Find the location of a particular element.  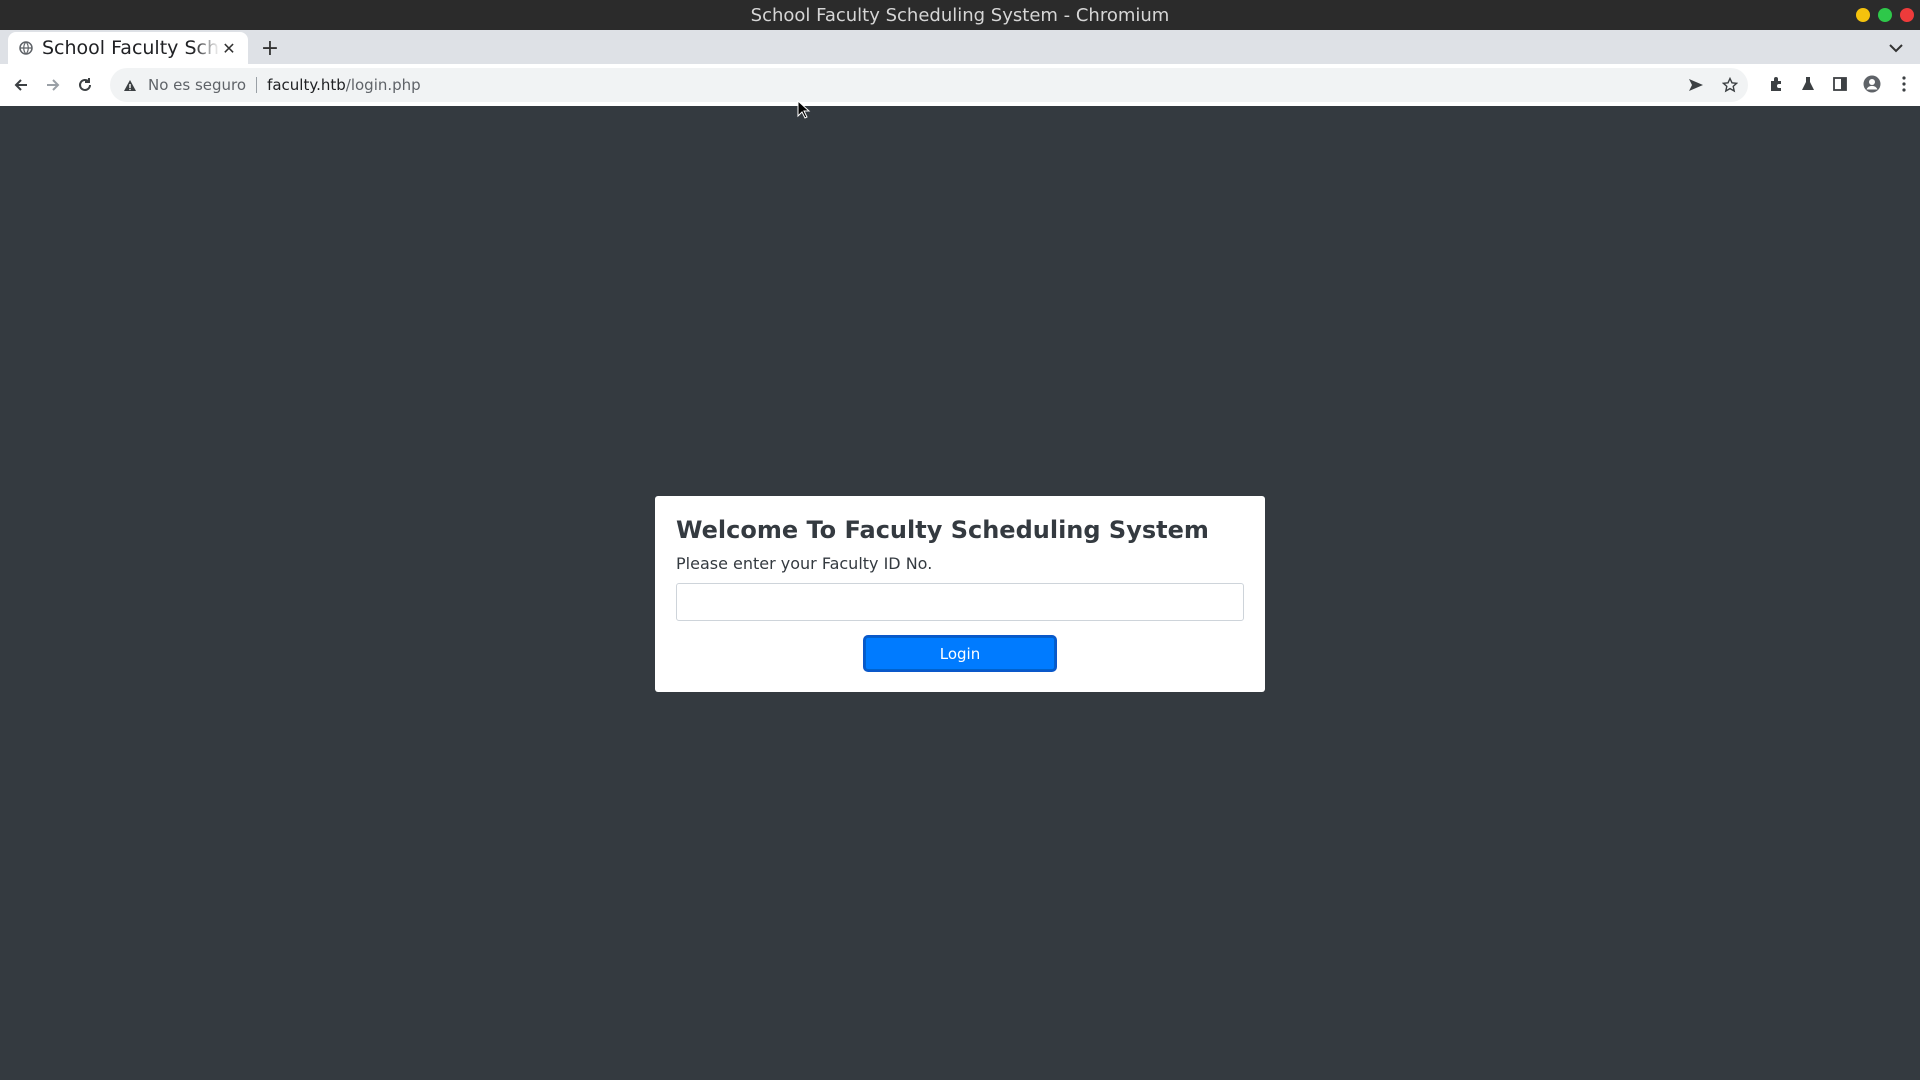

login-button: Login is located at coordinates (960, 653).